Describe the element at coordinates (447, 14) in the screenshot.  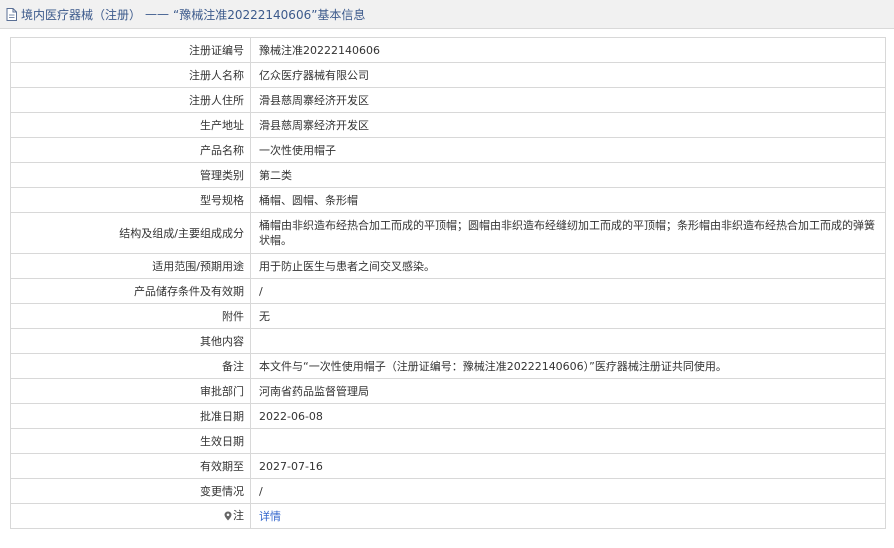
I see `page-header: 境内医疗器械（注册） —— “豫械注准20222140606”基本信息` at that location.